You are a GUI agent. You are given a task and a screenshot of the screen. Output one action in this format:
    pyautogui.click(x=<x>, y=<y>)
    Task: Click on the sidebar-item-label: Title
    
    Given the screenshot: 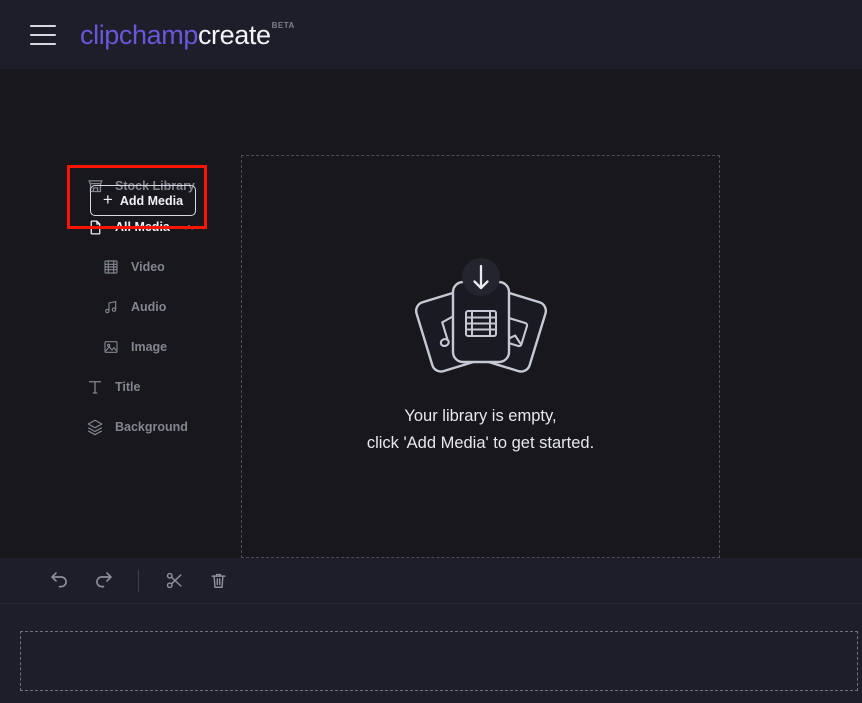 What is the action you would take?
    pyautogui.click(x=128, y=387)
    